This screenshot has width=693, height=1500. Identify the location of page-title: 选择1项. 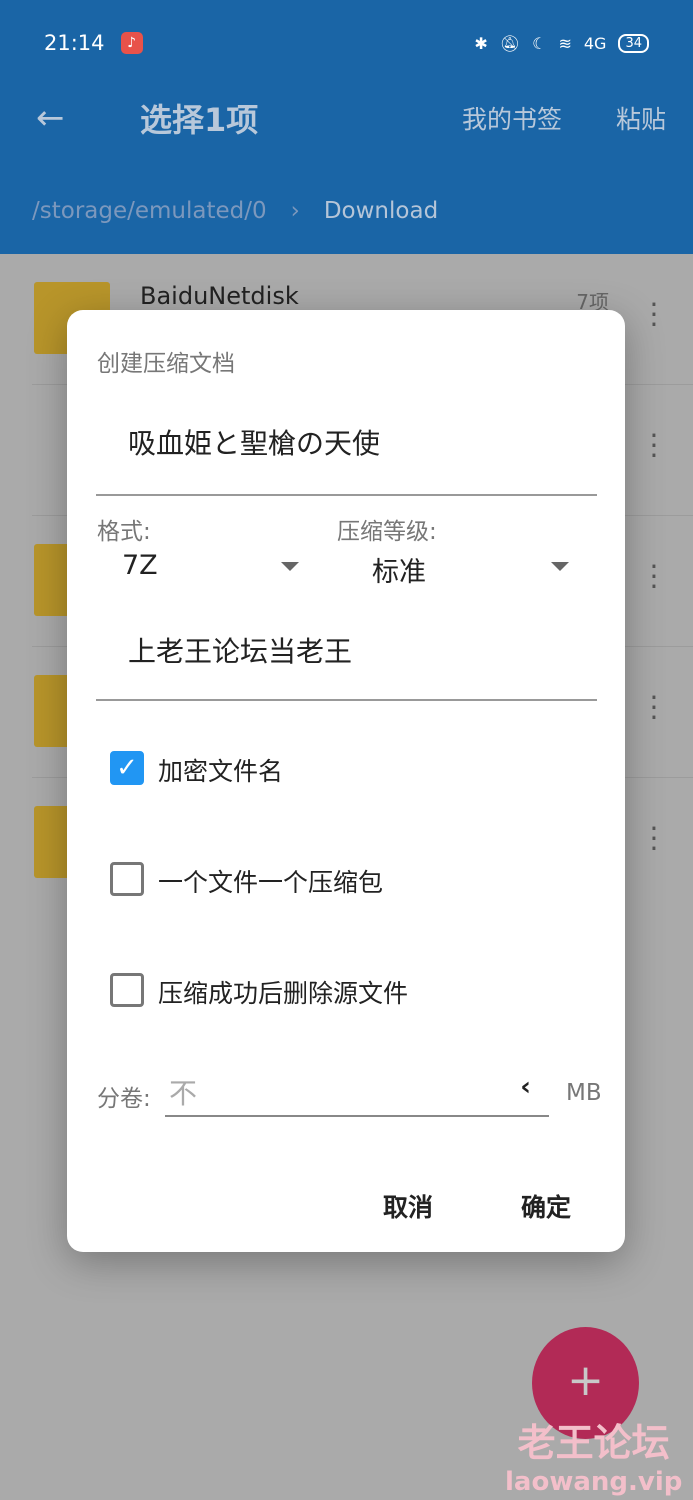
(199, 120).